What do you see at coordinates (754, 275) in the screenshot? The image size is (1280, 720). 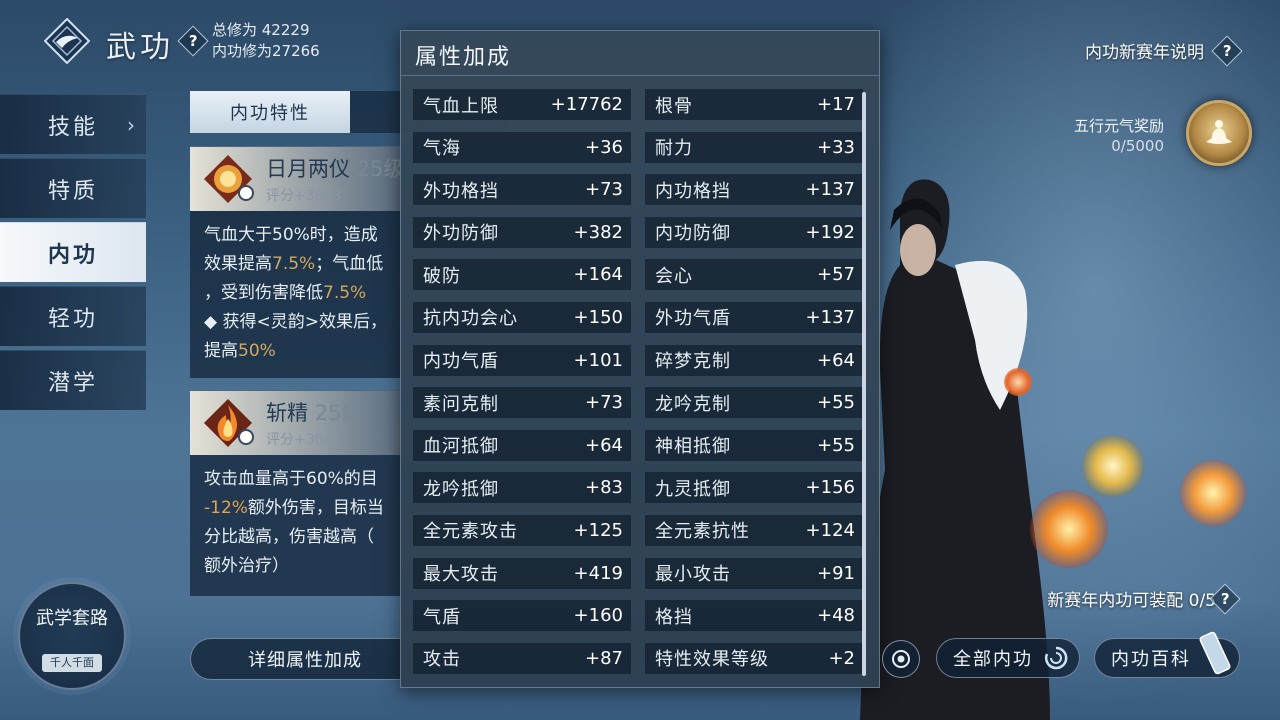 I see `attribute-row: 会心 +57` at bounding box center [754, 275].